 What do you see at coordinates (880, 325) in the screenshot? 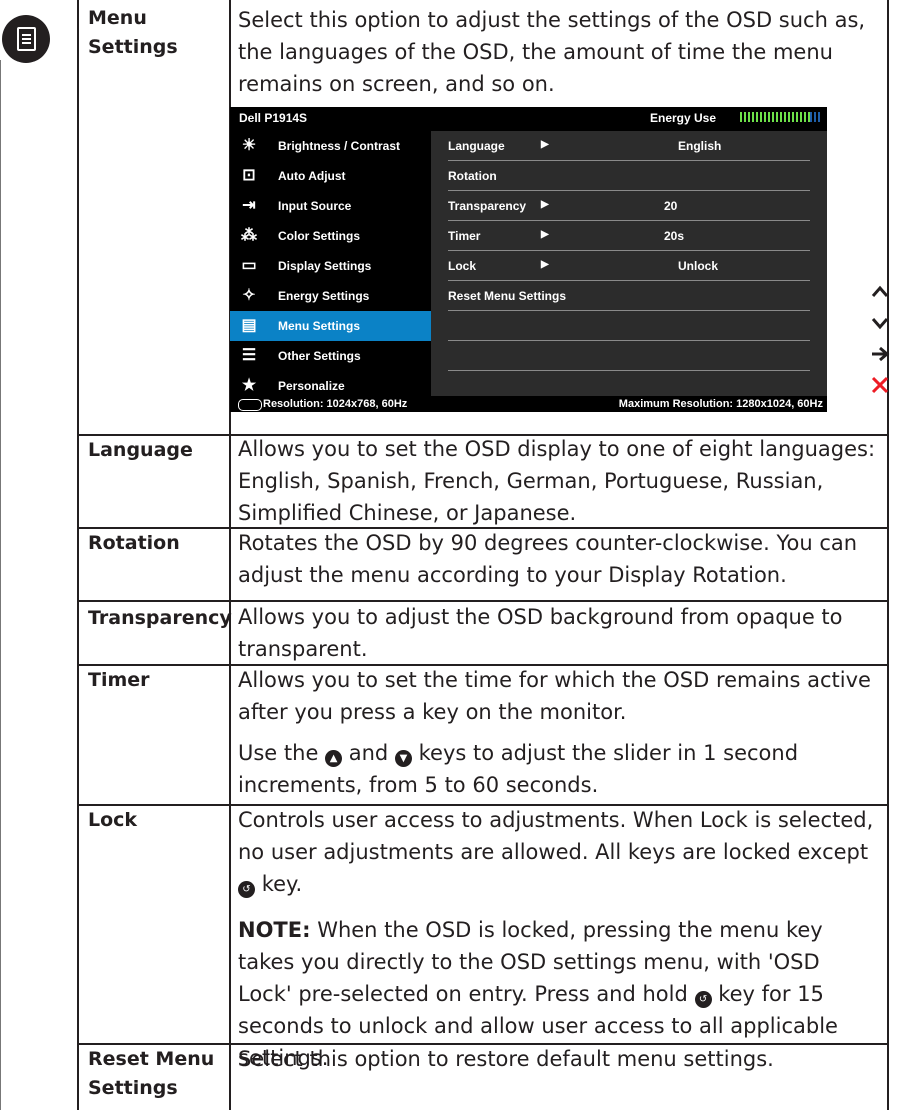
I see `down-arrow-icon` at bounding box center [880, 325].